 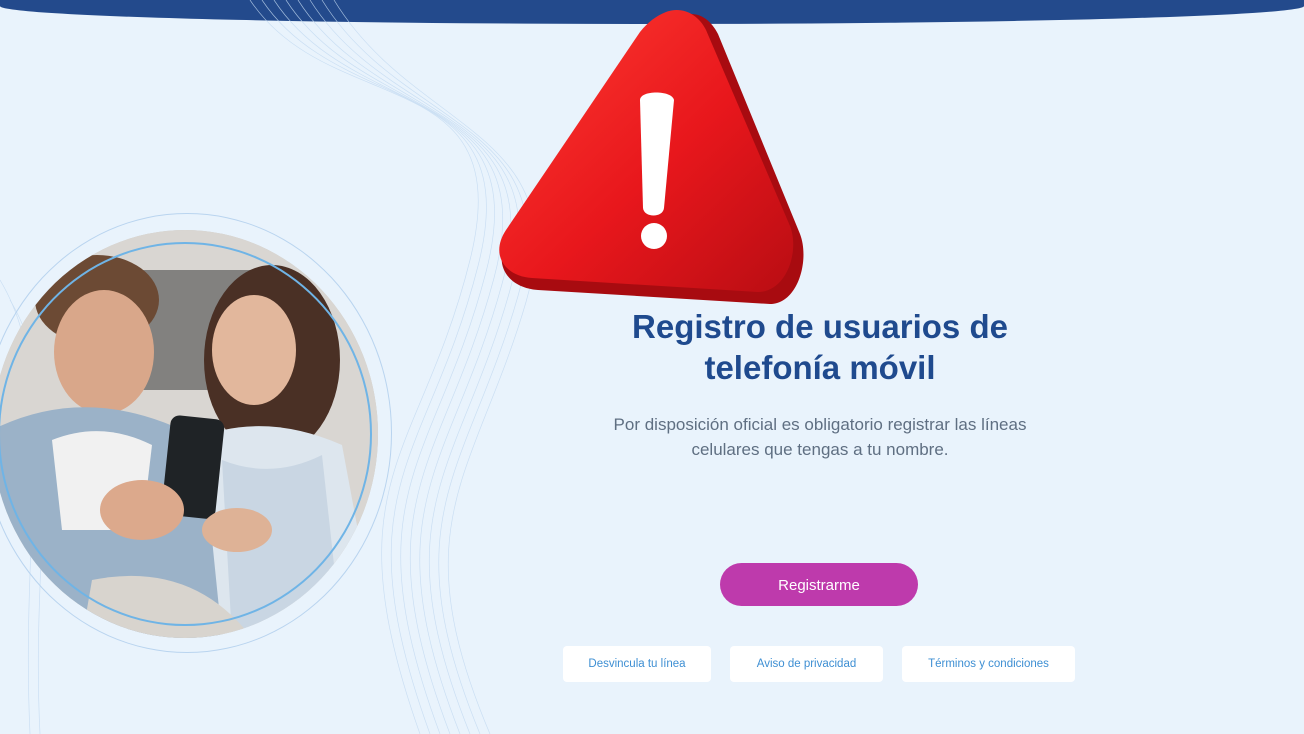 What do you see at coordinates (651, 157) in the screenshot?
I see `warning-triangle-icon` at bounding box center [651, 157].